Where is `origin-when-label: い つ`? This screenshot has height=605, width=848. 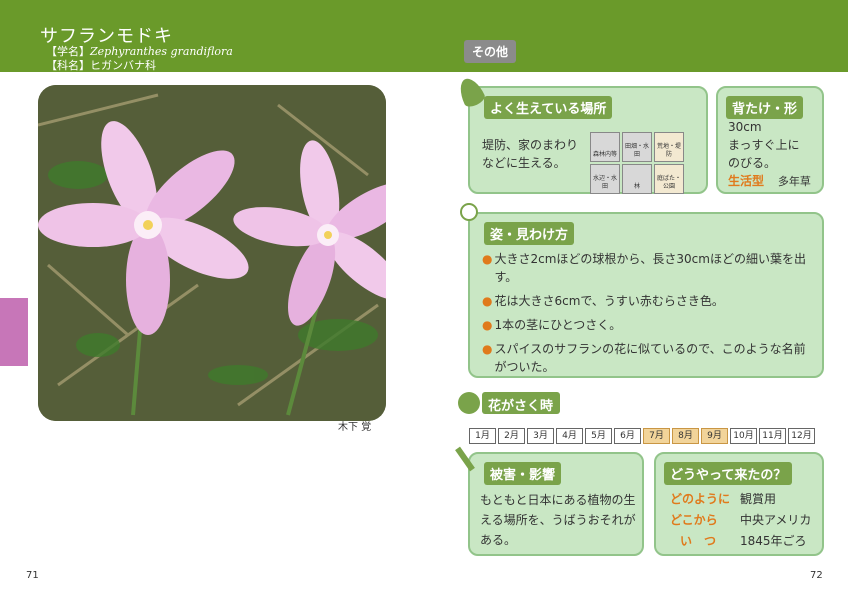 origin-when-label: い つ is located at coordinates (698, 541).